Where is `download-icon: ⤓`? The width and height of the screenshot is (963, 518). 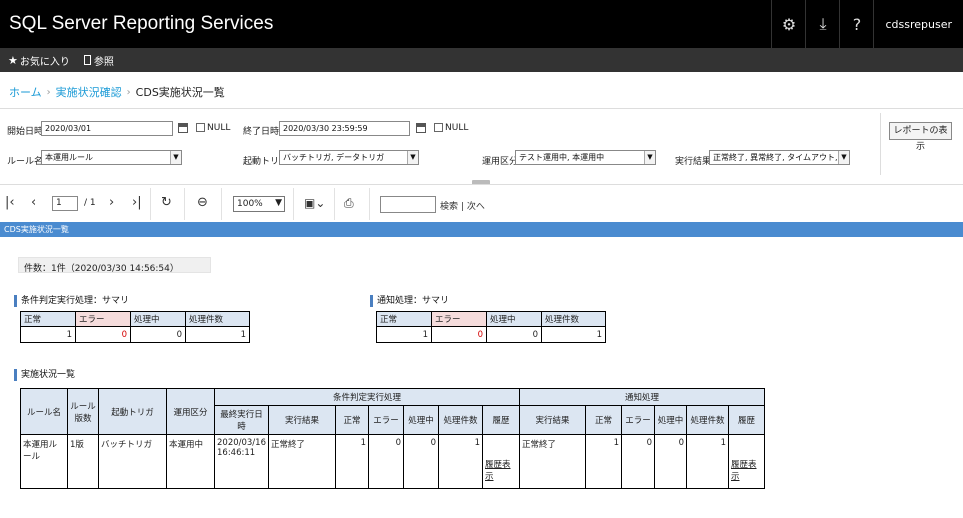 download-icon: ⤓ is located at coordinates (822, 24).